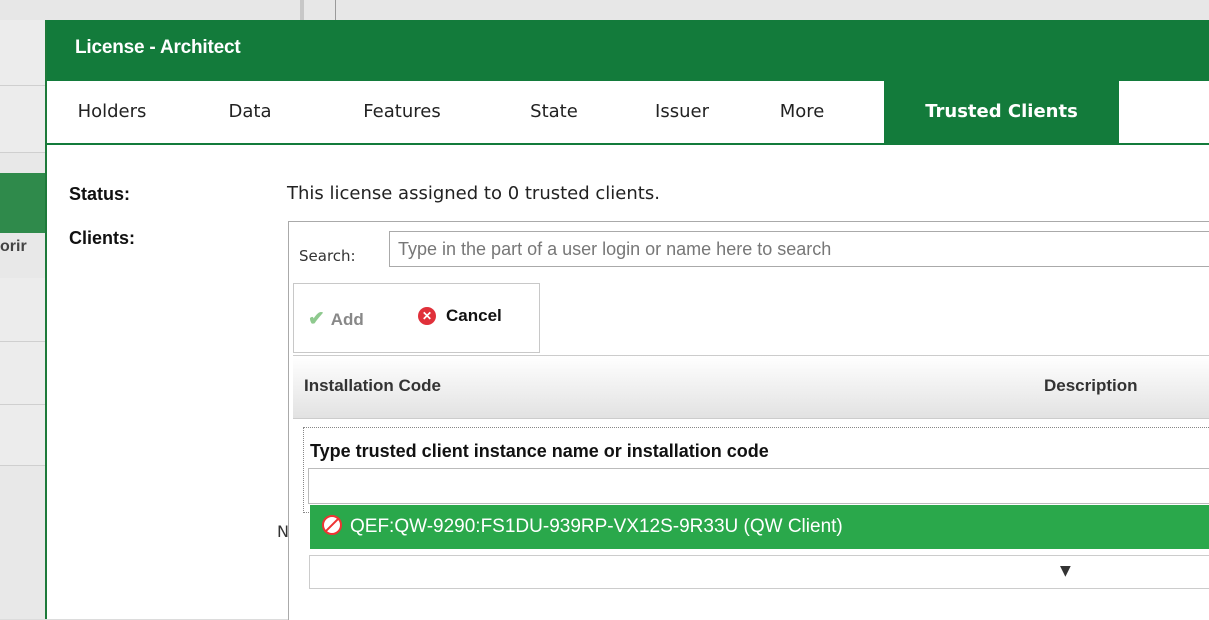 The image size is (1209, 620). Describe the element at coordinates (416, 318) in the screenshot. I see `clients-toolbar: ✔ Add ✕ Cancel` at that location.